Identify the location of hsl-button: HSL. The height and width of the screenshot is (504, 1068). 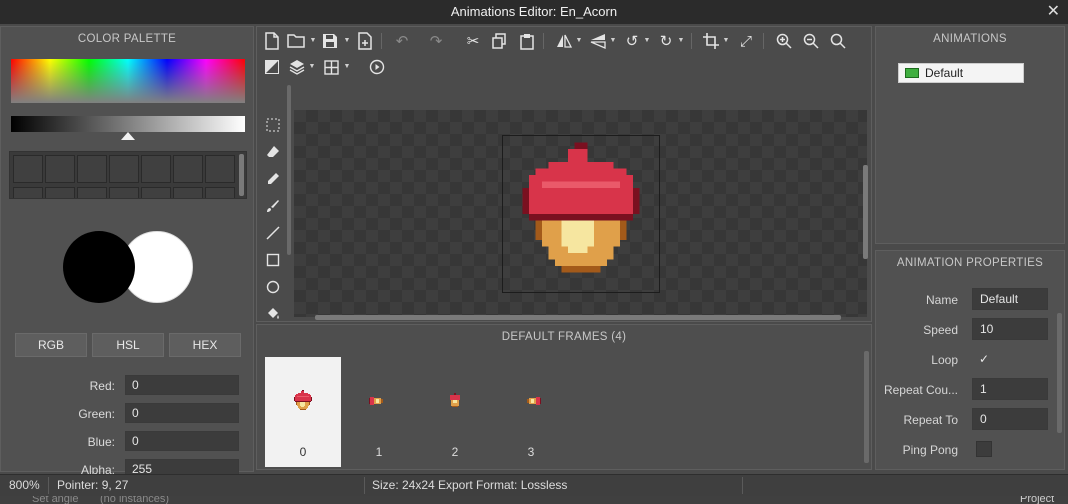
(128, 345).